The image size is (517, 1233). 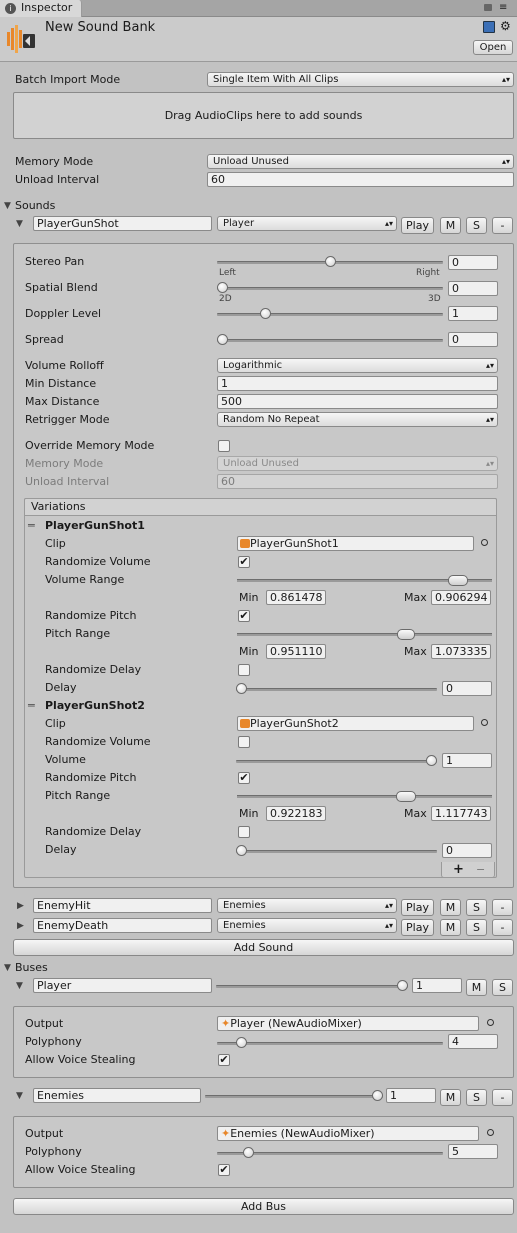 What do you see at coordinates (348, 1133) in the screenshot?
I see `output-field: ✦Enemies (NewAudioMixer)` at bounding box center [348, 1133].